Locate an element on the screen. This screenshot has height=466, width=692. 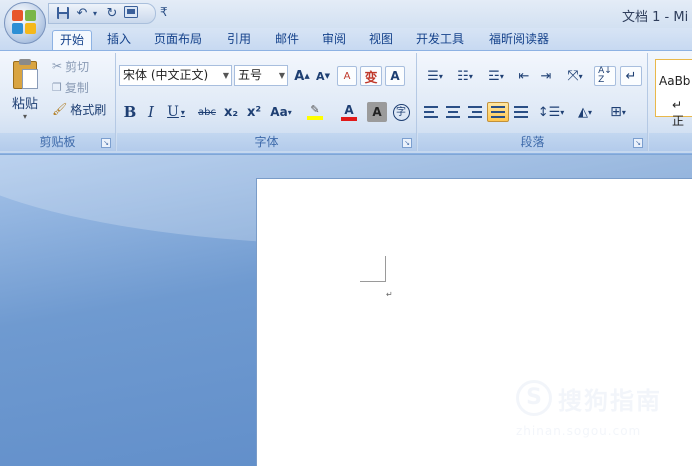
paragraph-mark: ↵ is located at coordinates (389, 294).